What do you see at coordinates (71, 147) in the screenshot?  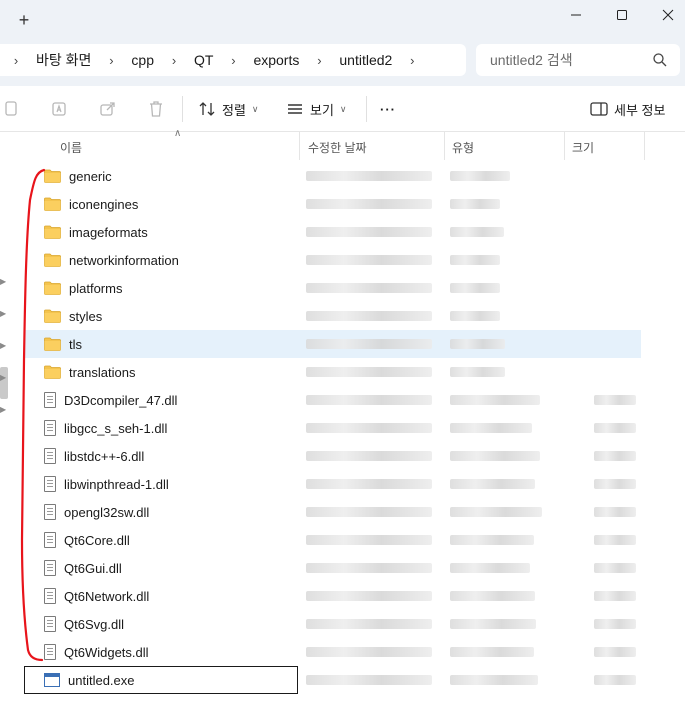 I see `column-name: 이름` at bounding box center [71, 147].